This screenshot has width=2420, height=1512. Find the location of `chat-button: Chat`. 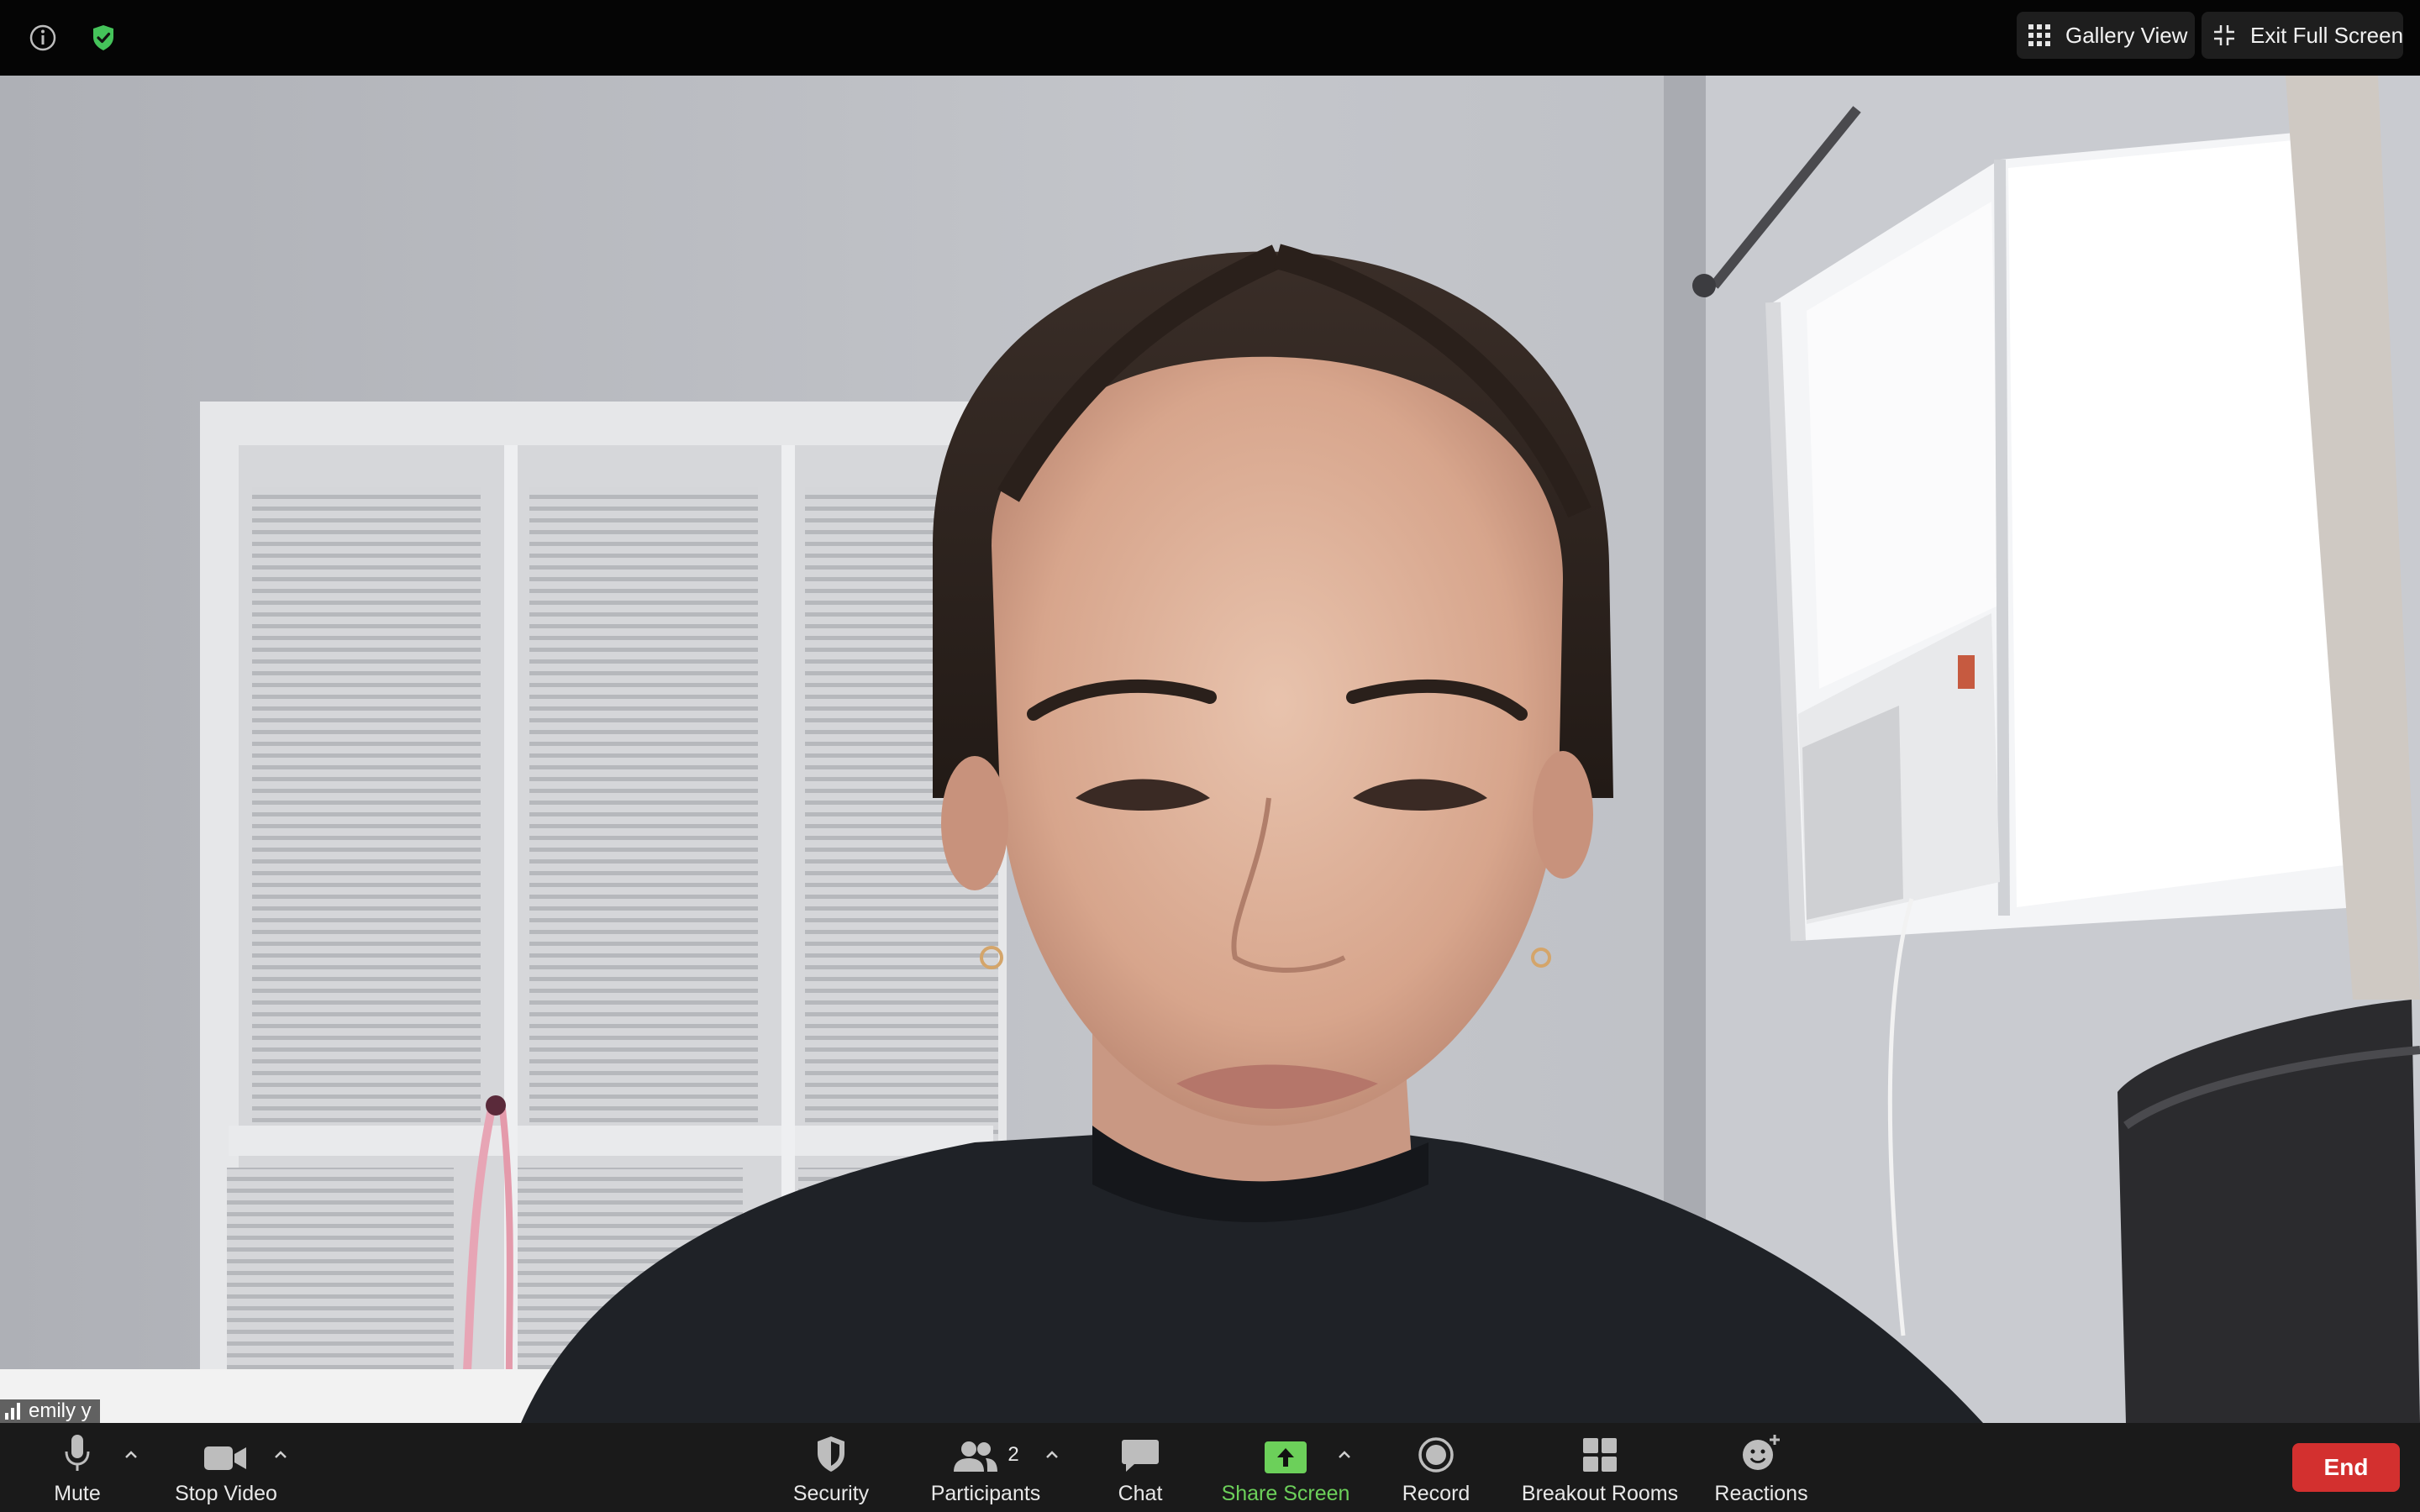

chat-button: Chat is located at coordinates (1140, 1467).